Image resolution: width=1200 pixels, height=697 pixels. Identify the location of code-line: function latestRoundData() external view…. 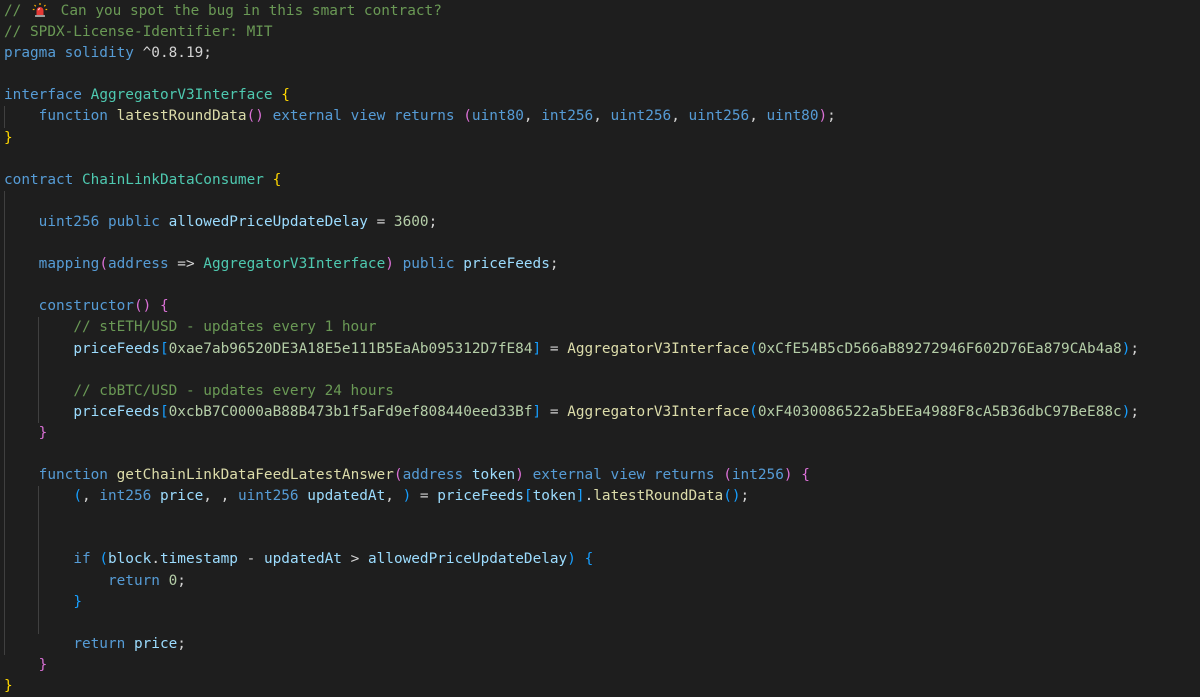
(600, 117).